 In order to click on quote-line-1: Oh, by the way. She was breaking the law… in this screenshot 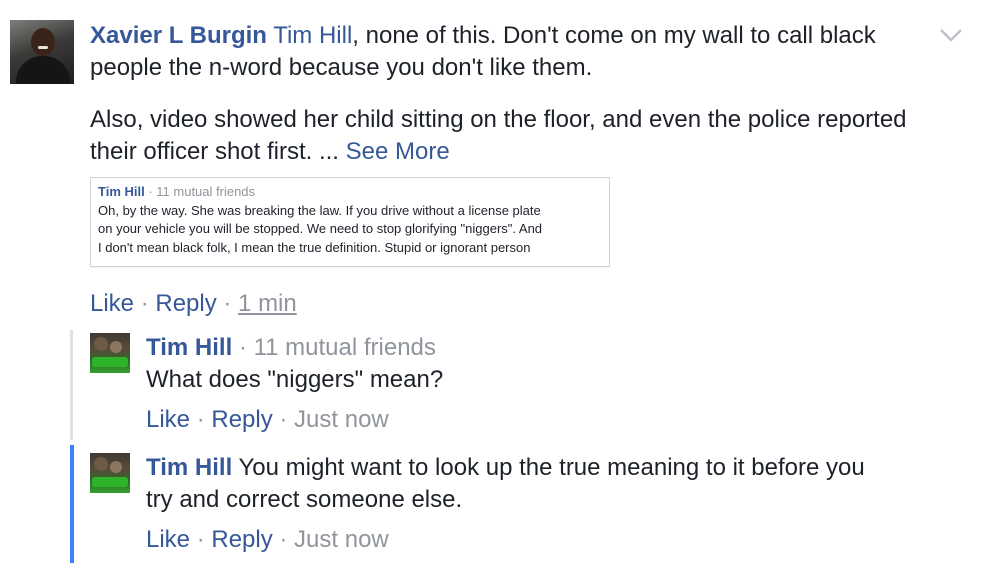, I will do `click(319, 210)`.